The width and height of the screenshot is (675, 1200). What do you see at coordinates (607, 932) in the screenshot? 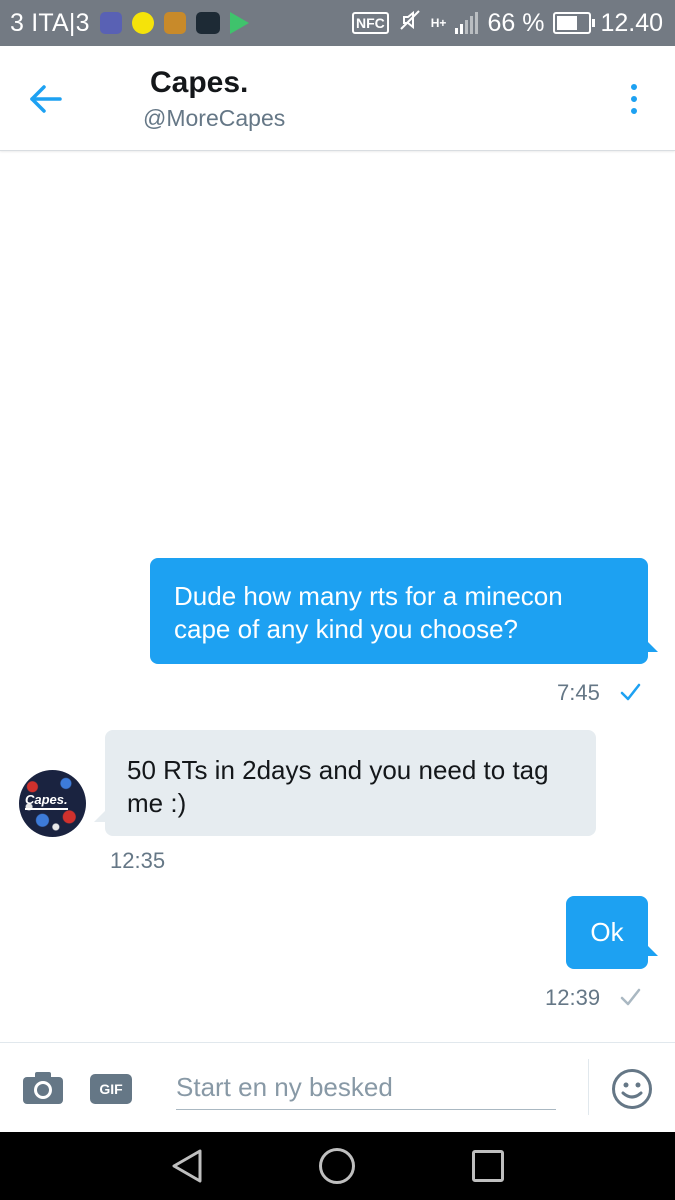
I see `message-bubble-sent: Ok` at bounding box center [607, 932].